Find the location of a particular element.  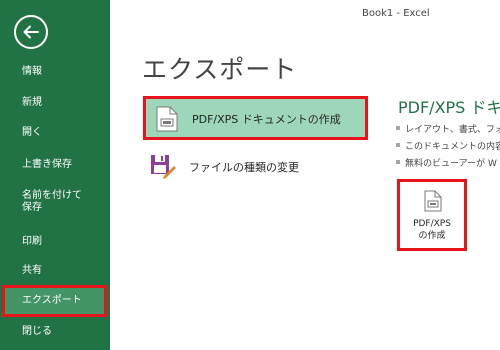

detail-bullet: このドキュメントの内容 is located at coordinates (447, 145).